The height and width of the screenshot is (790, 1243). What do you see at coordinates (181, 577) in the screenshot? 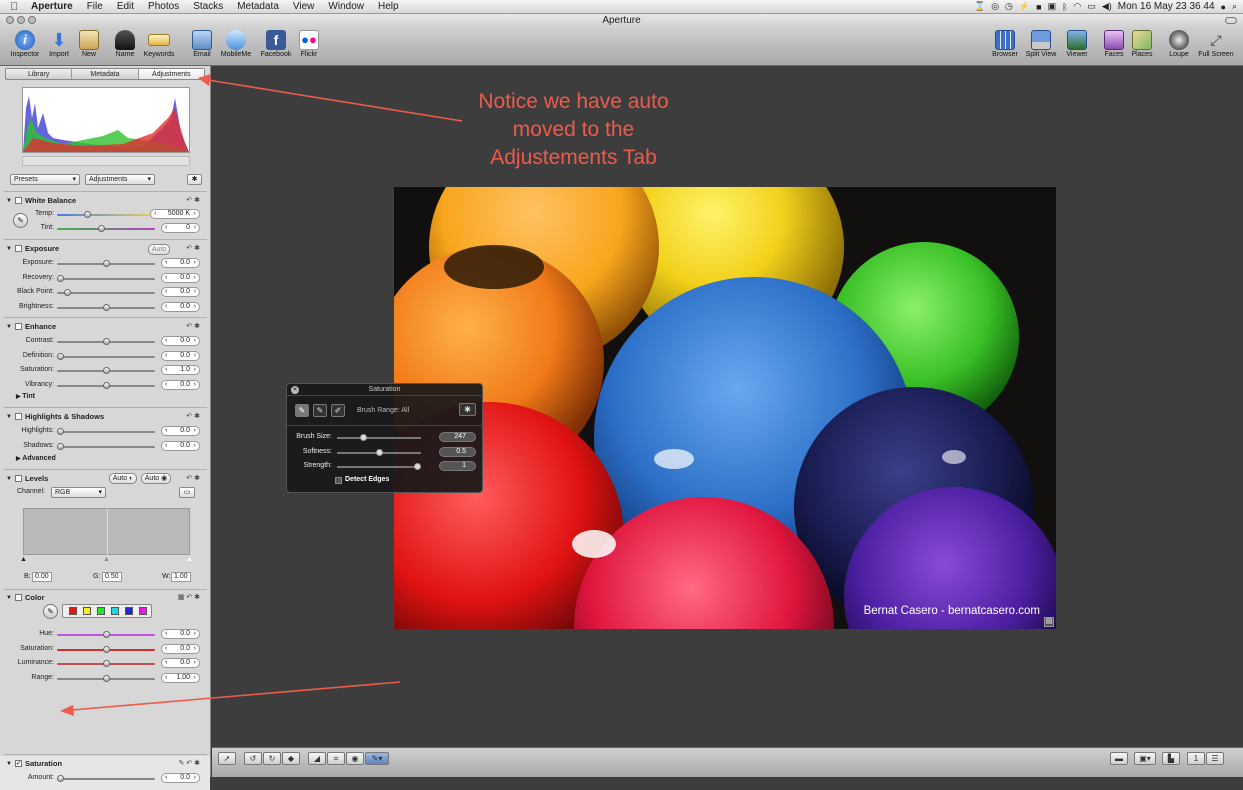
I see `w-input: 1.00` at bounding box center [181, 577].